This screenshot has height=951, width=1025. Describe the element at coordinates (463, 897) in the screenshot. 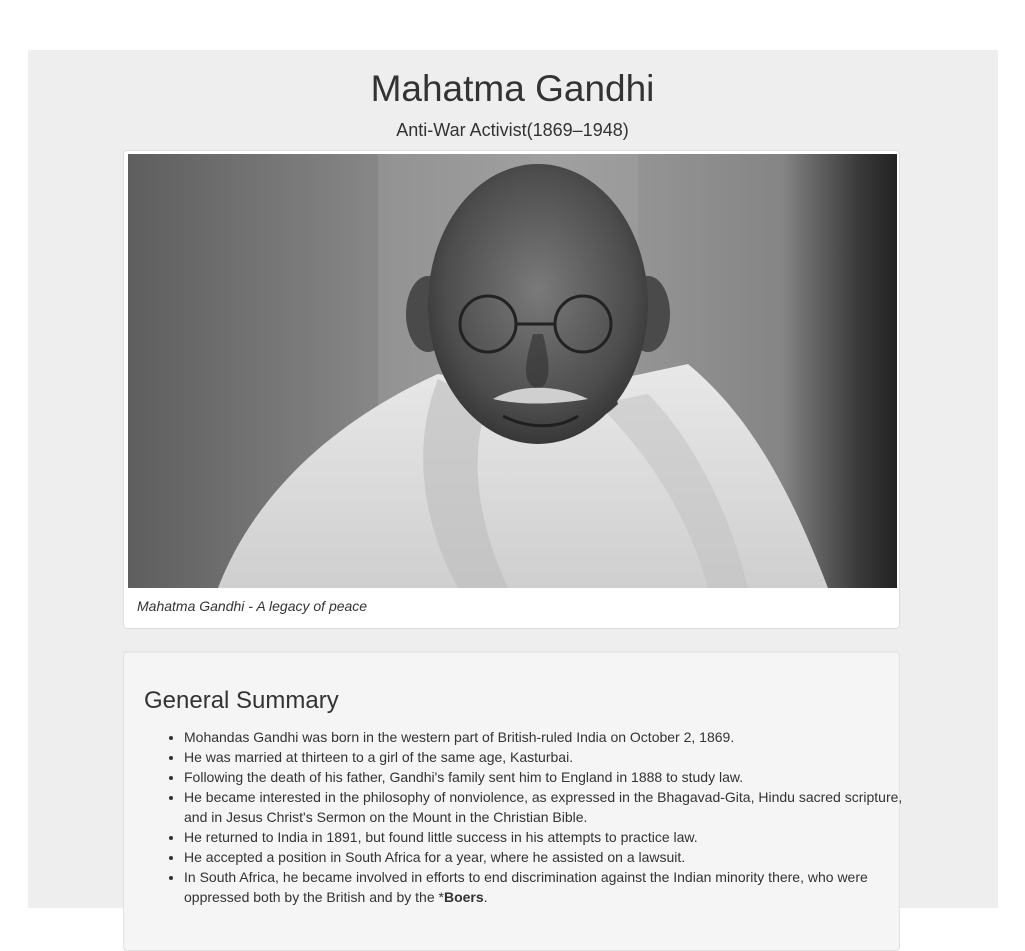

I see `boers-term: Boers` at that location.